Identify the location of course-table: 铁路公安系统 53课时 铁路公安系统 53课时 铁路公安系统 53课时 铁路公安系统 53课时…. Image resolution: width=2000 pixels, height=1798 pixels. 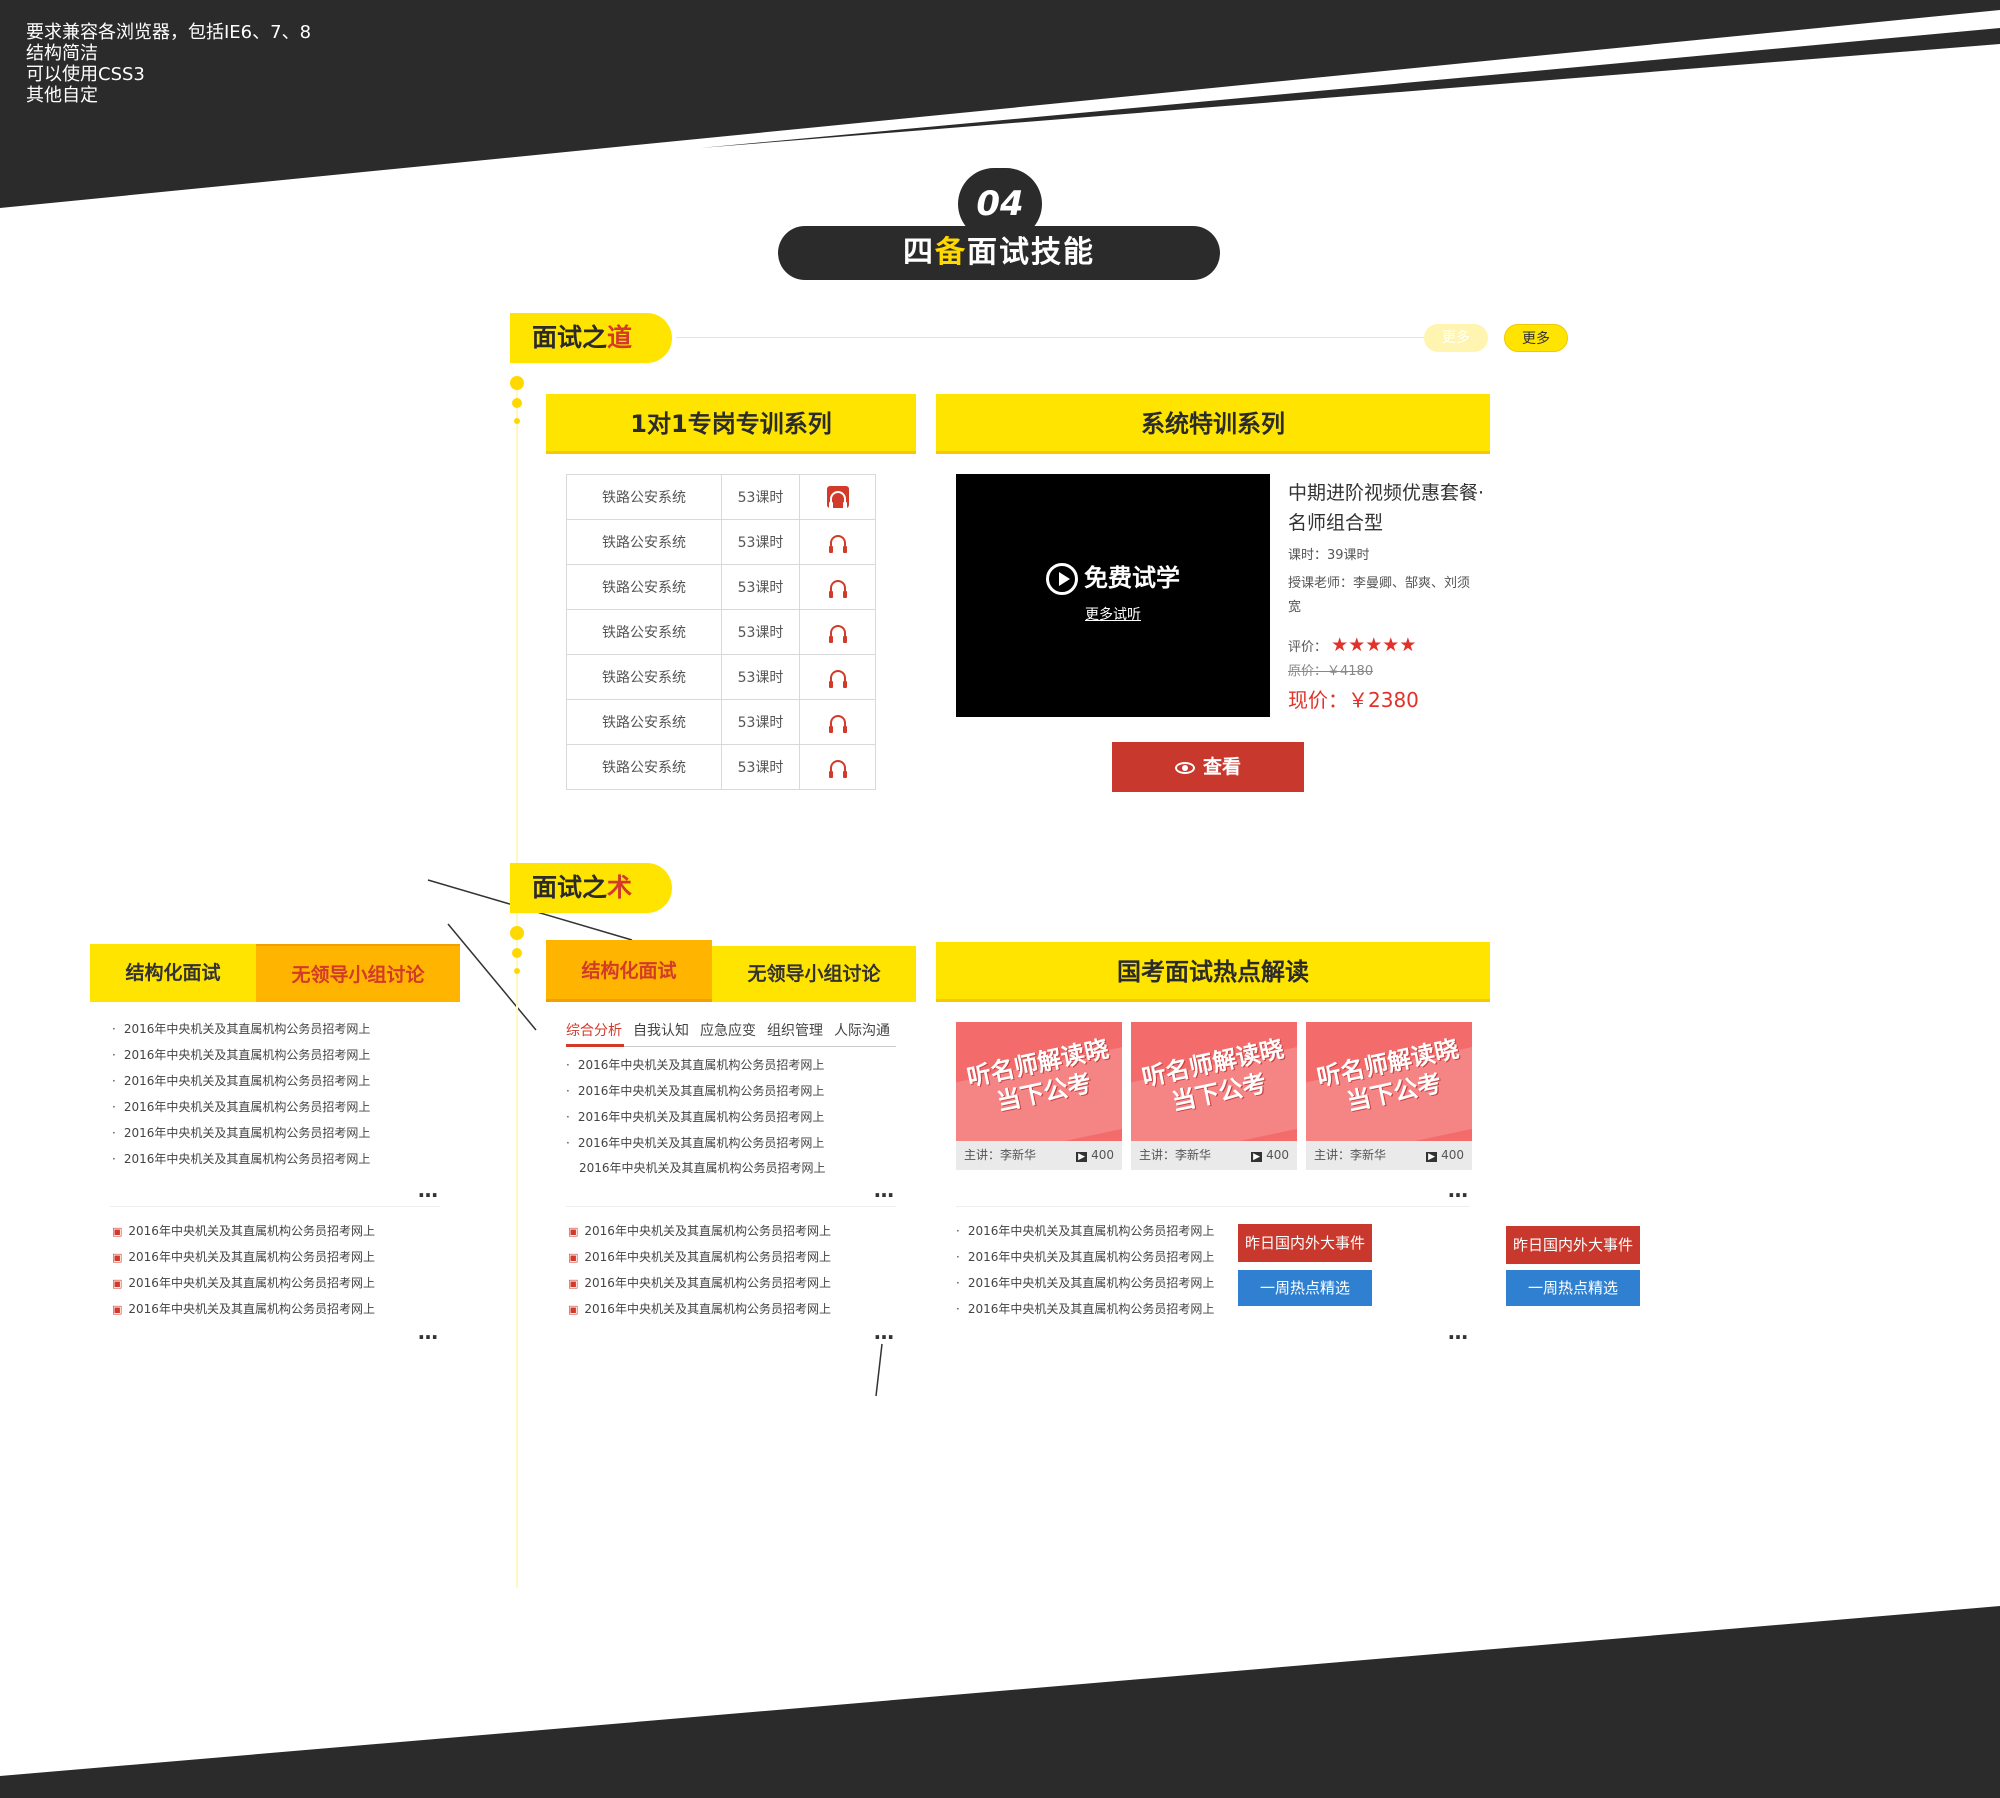
(721, 632).